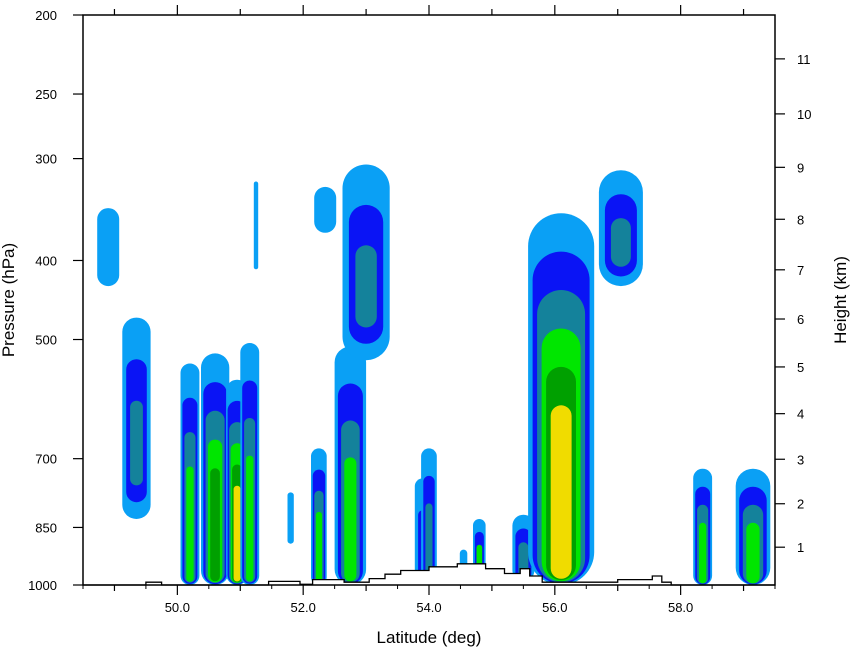  I want to click on pressure-tick-label: 400, so click(46, 260).